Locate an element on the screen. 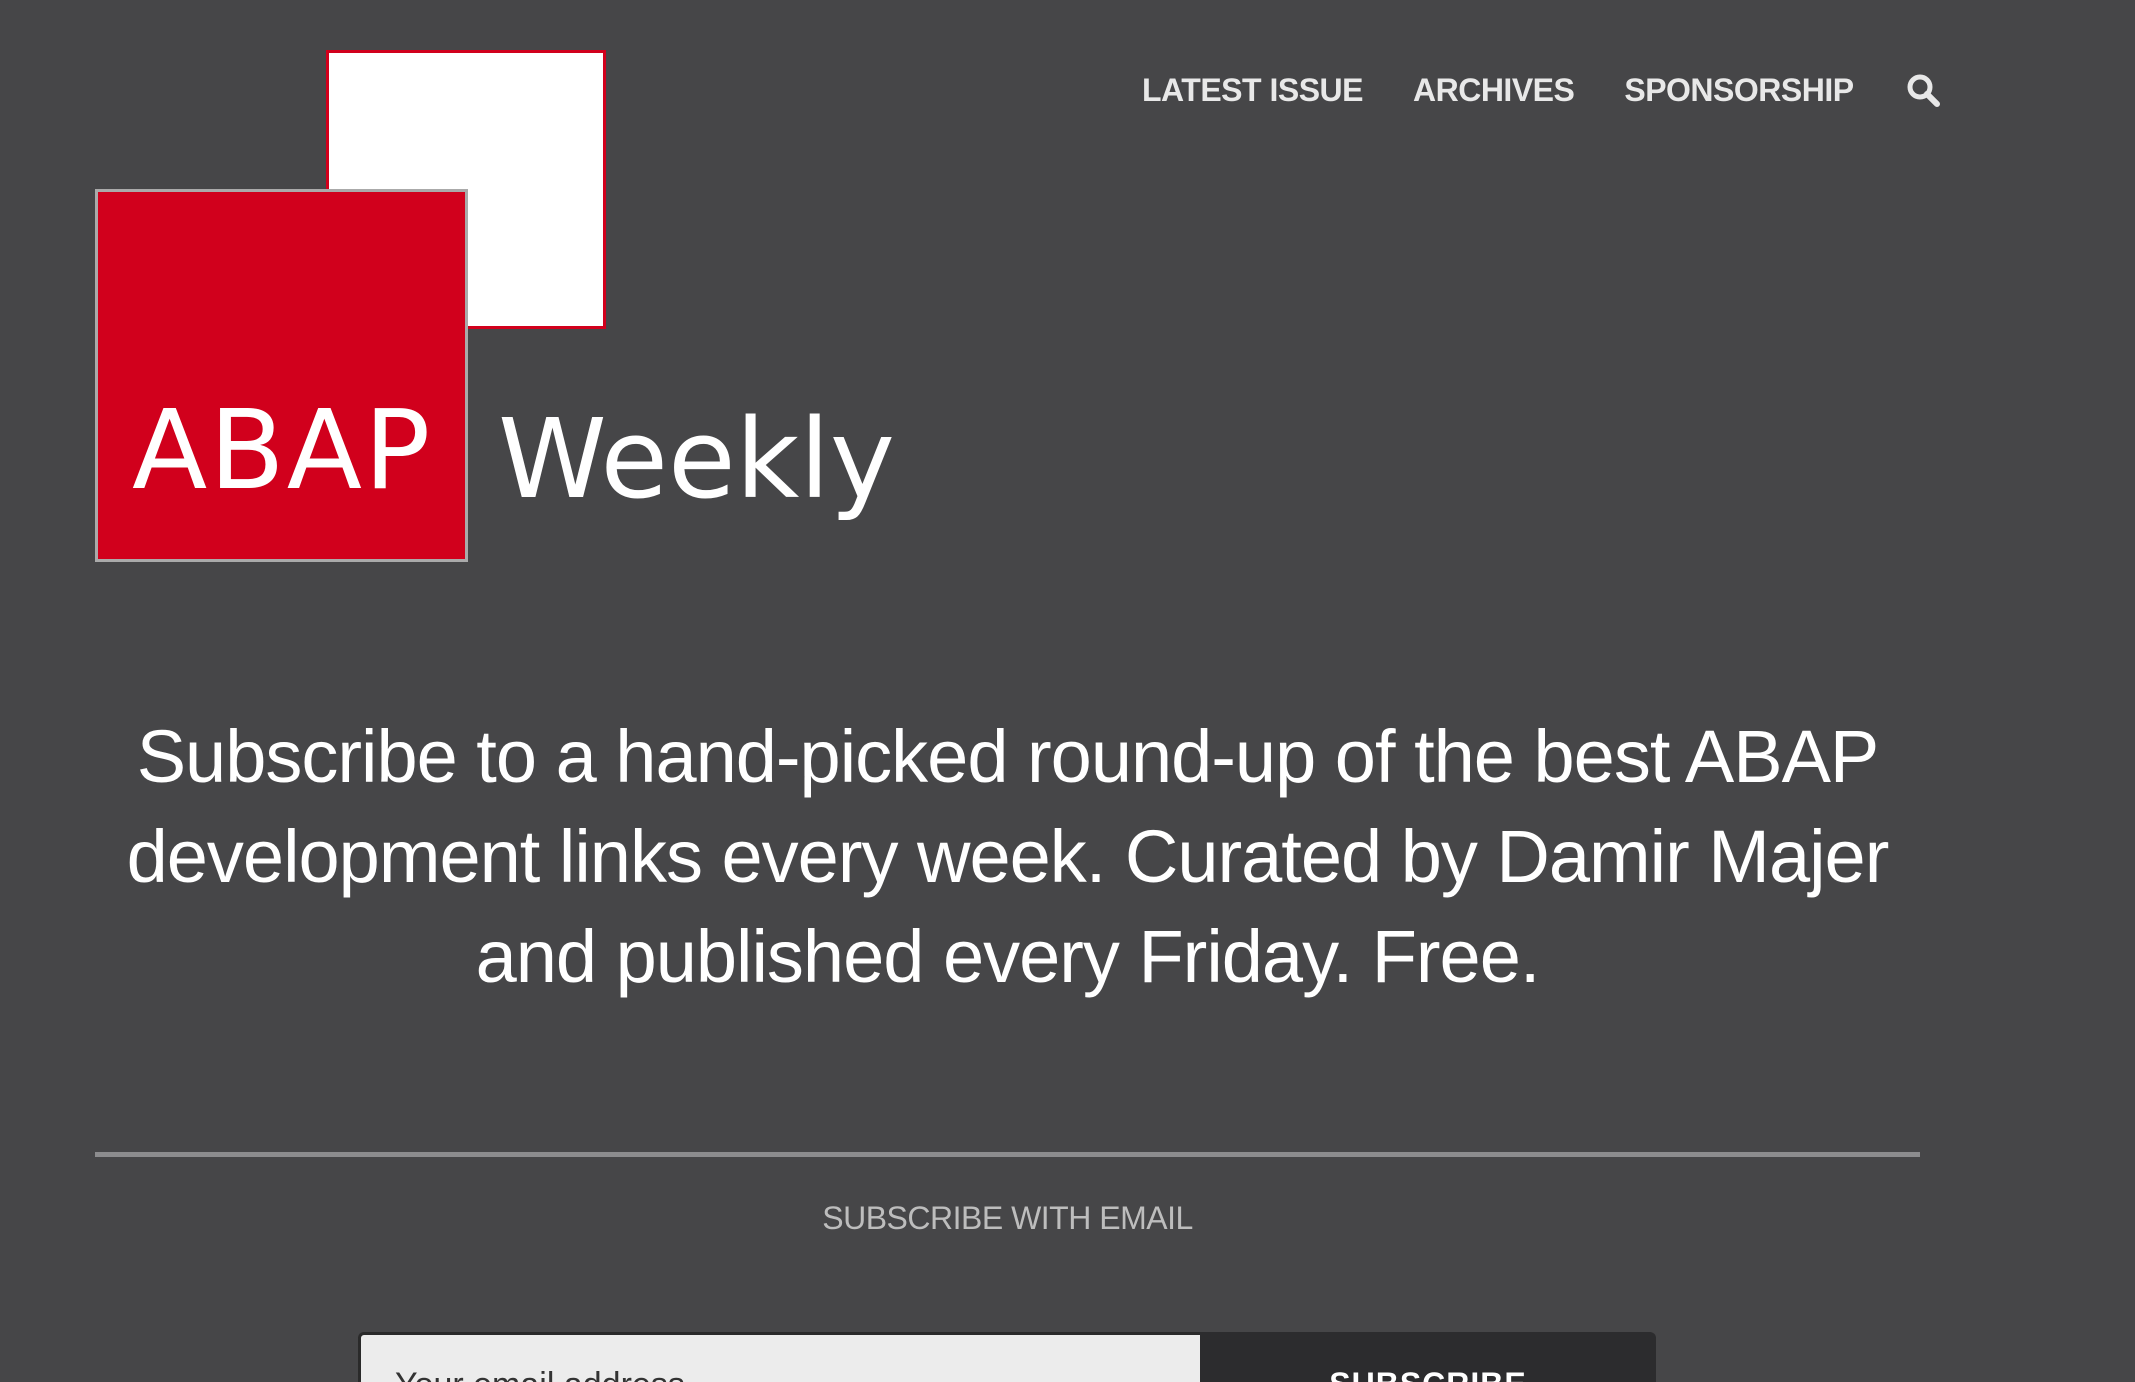 This screenshot has height=1382, width=2135. nav-latest-issue: LATEST ISSUE is located at coordinates (1252, 90).